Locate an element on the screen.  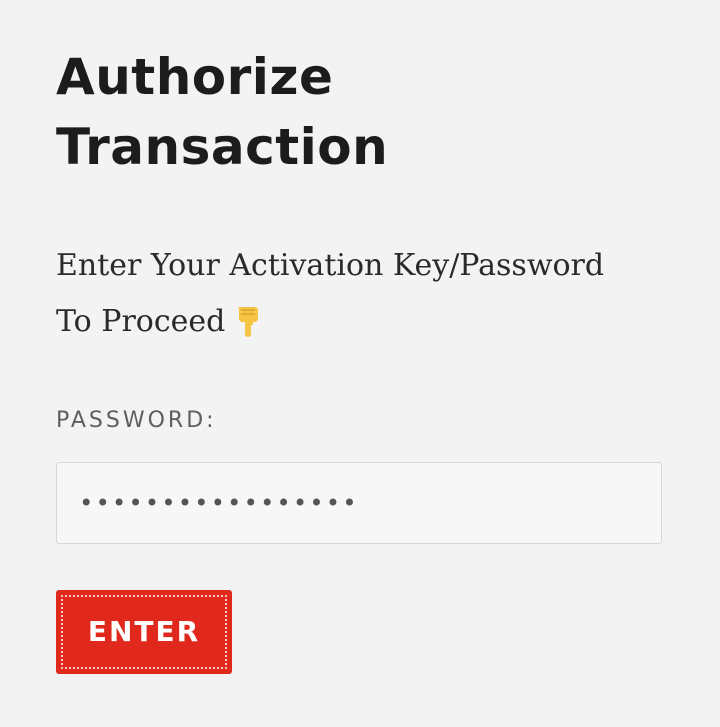
page-title-line-1: Authorize is located at coordinates (195, 77).